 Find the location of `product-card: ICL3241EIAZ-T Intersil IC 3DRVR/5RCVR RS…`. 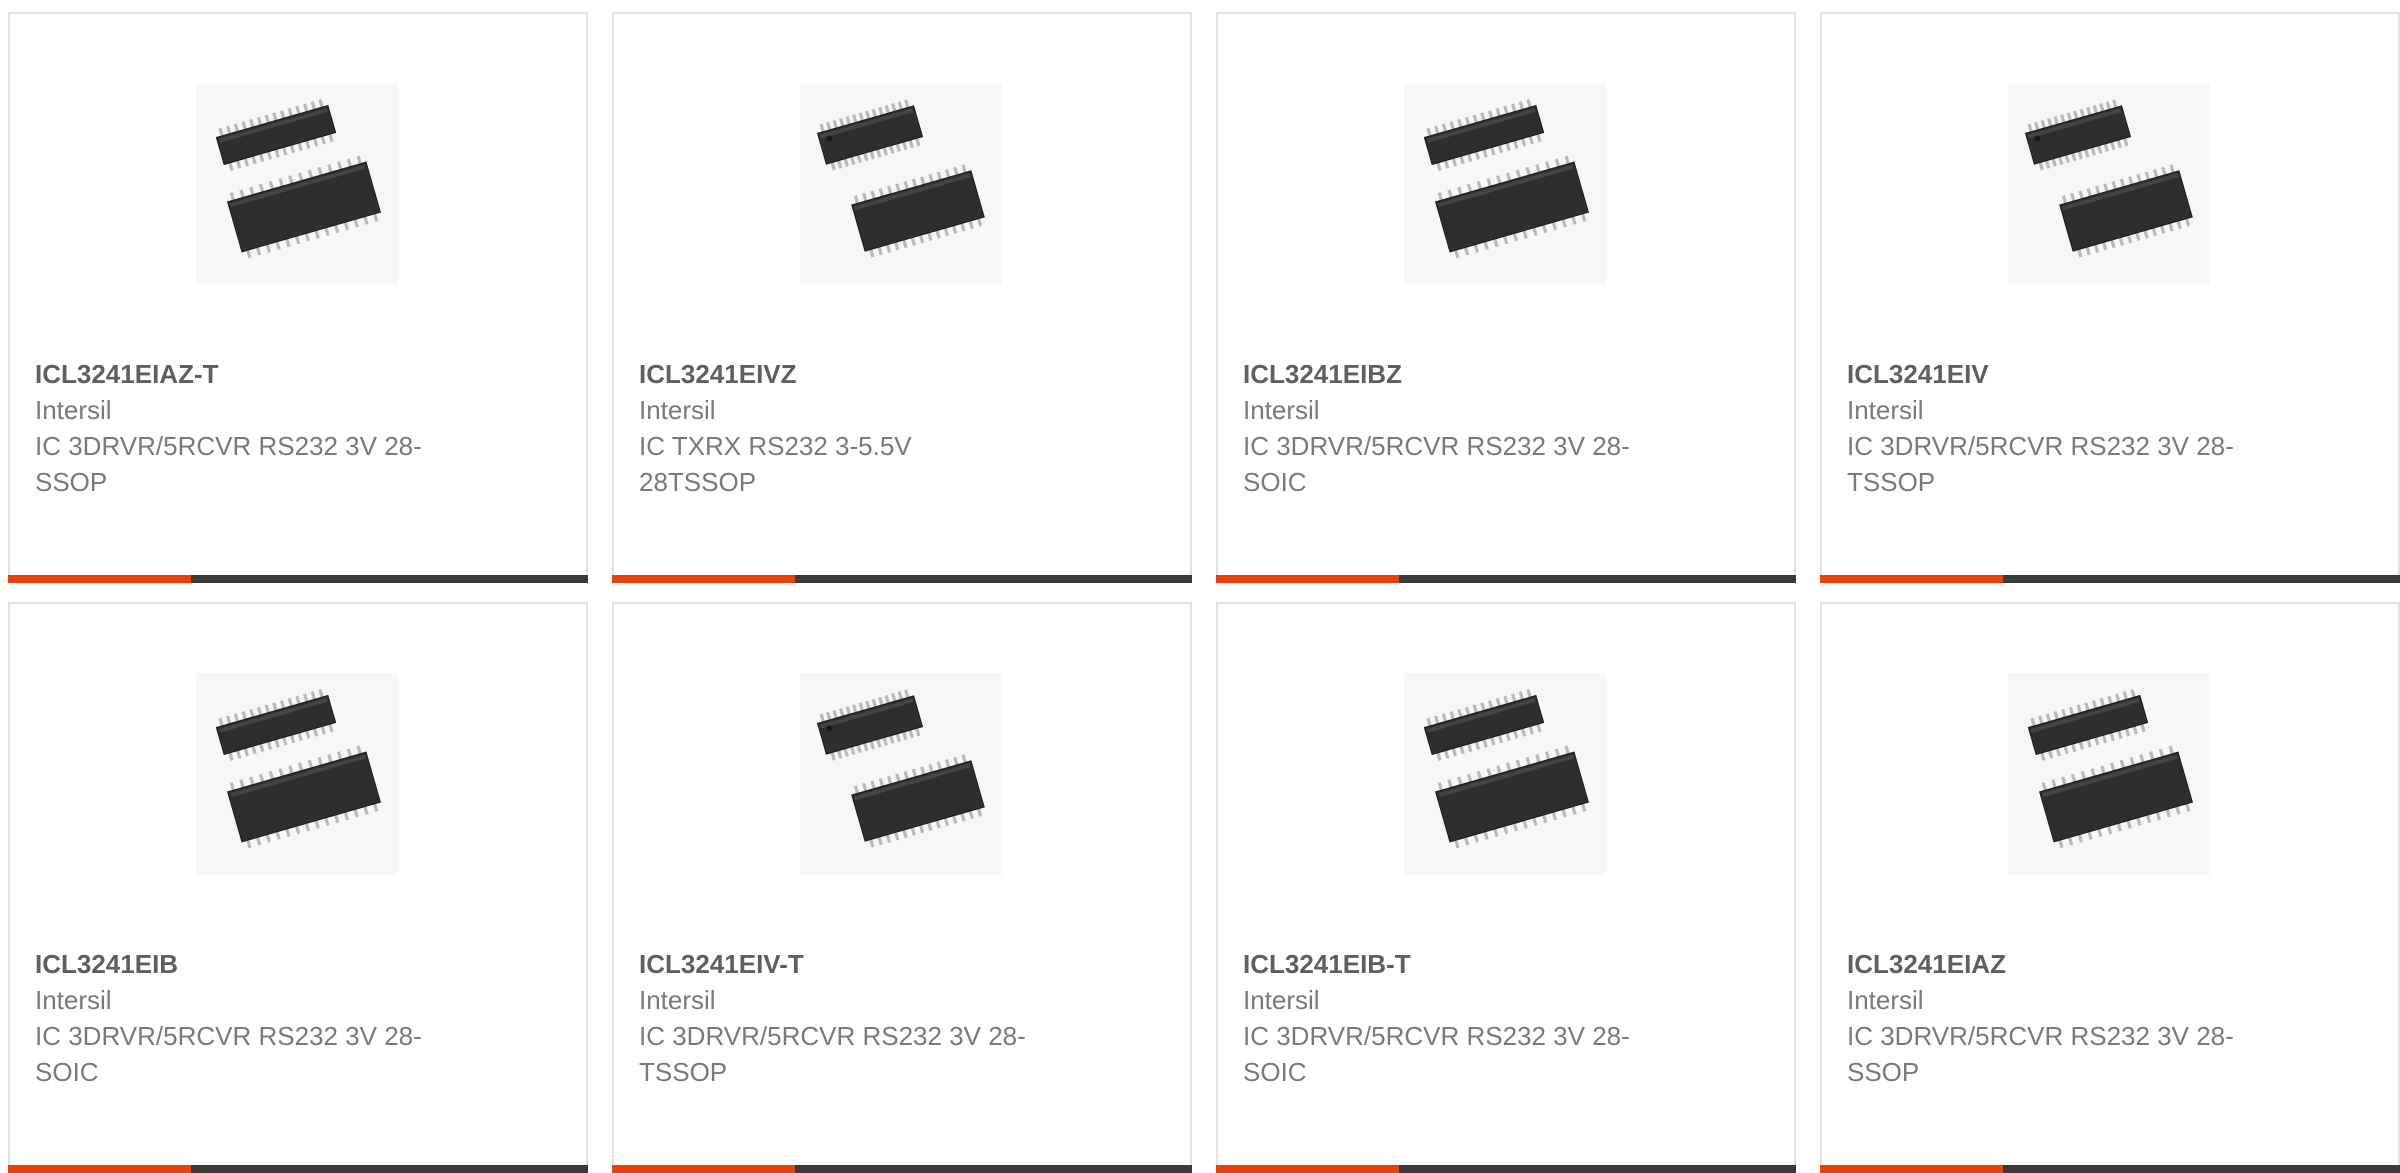

product-card: ICL3241EIAZ-T Intersil IC 3DRVR/5RCVR RS… is located at coordinates (298, 297).